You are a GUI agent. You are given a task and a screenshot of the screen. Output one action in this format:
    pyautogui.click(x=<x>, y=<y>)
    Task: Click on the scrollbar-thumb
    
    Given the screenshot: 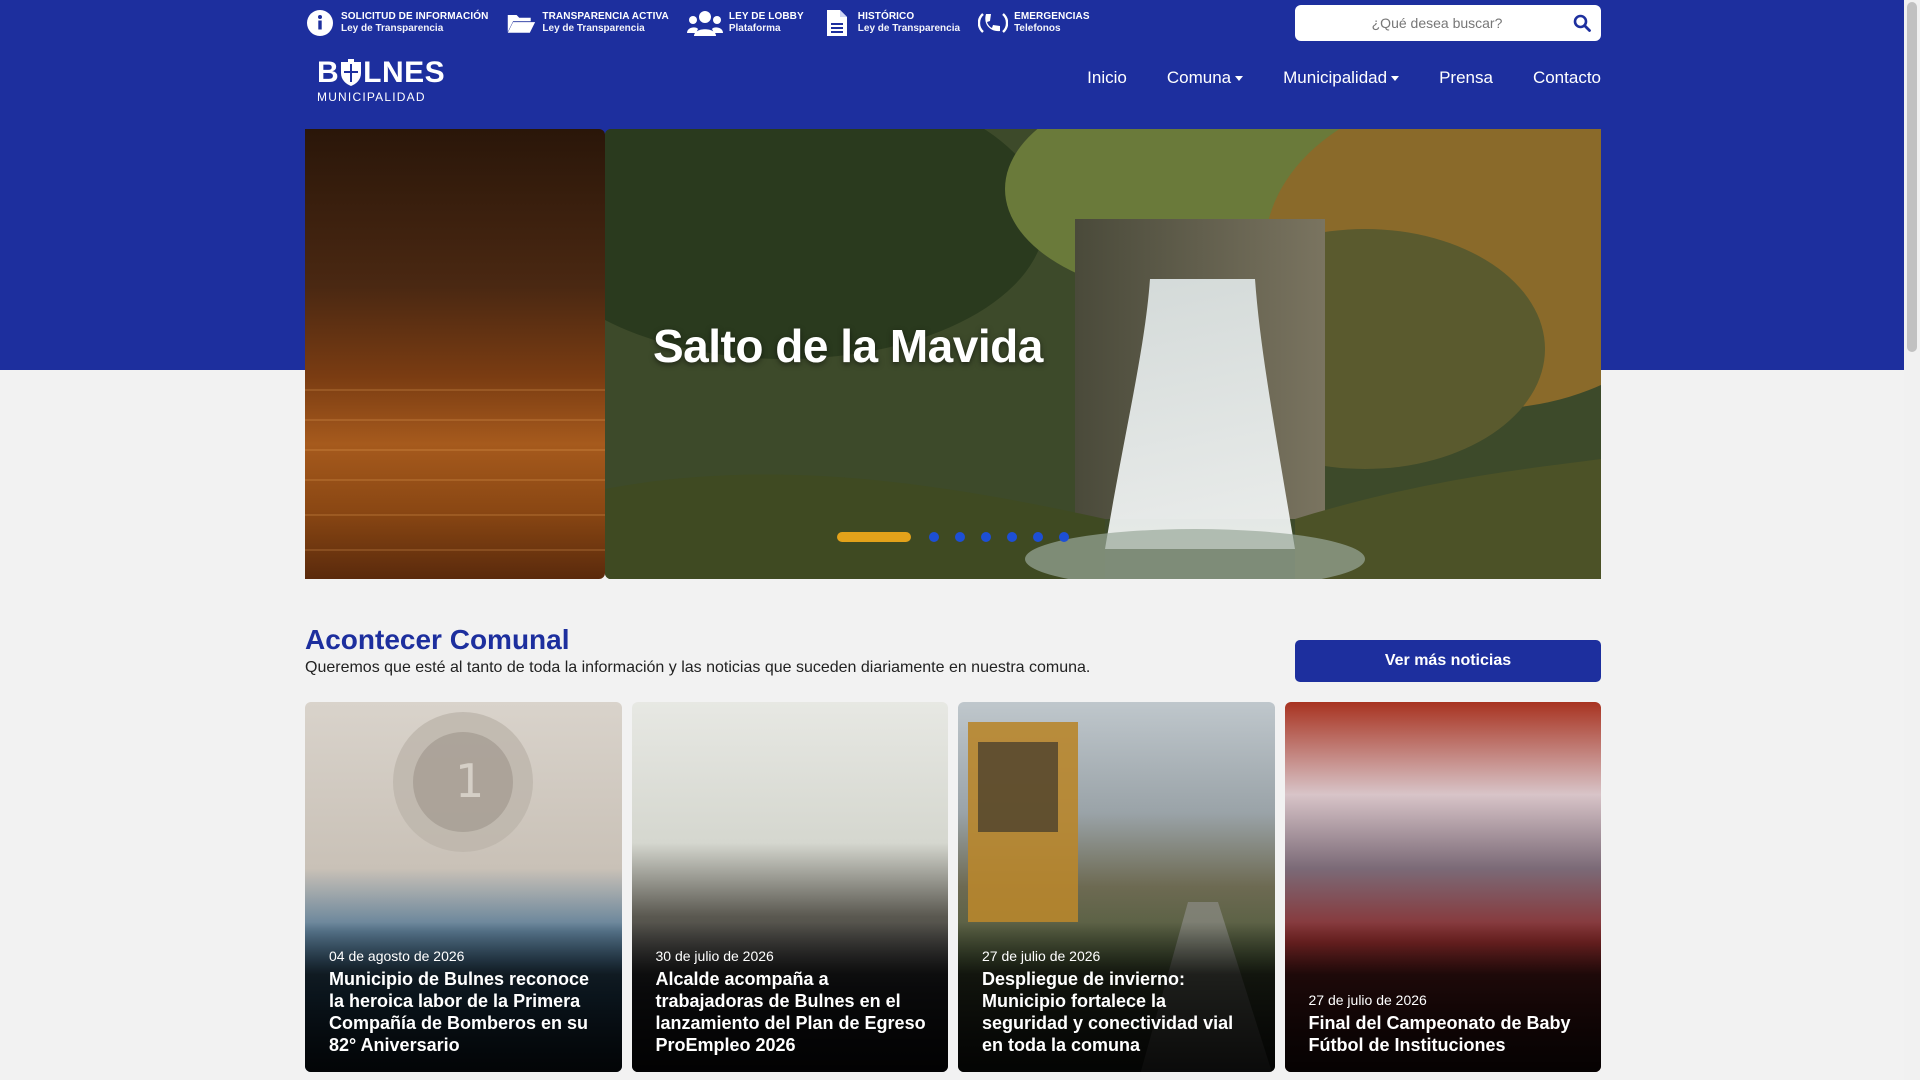 What is the action you would take?
    pyautogui.click(x=1912, y=177)
    